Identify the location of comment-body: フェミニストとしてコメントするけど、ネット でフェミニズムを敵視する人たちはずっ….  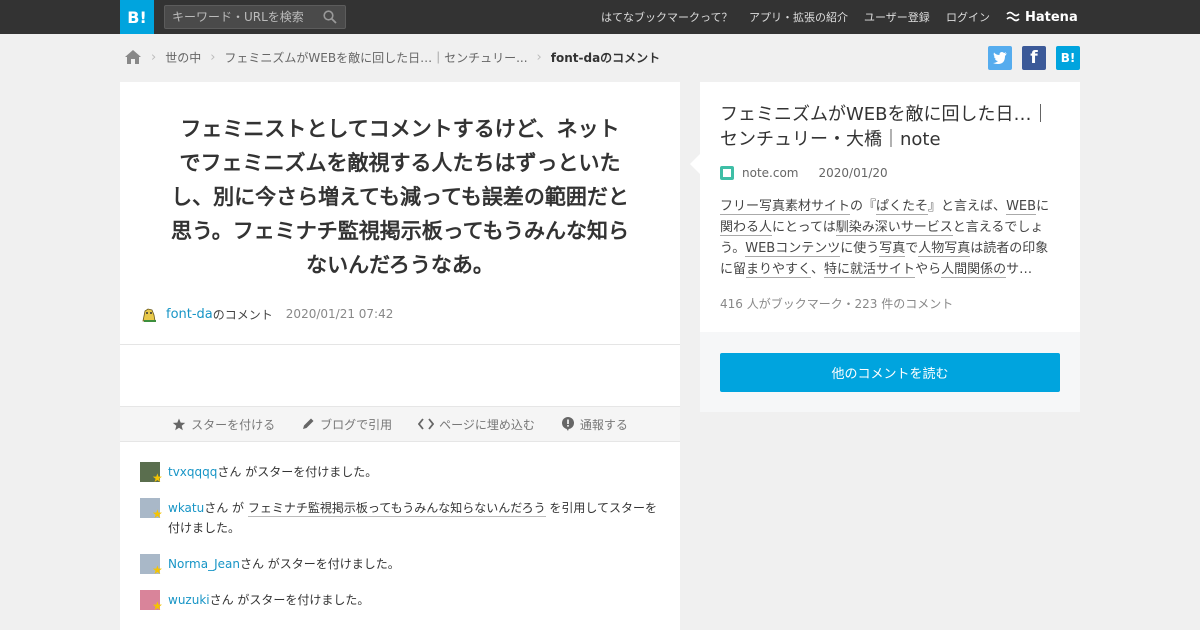
(400, 197).